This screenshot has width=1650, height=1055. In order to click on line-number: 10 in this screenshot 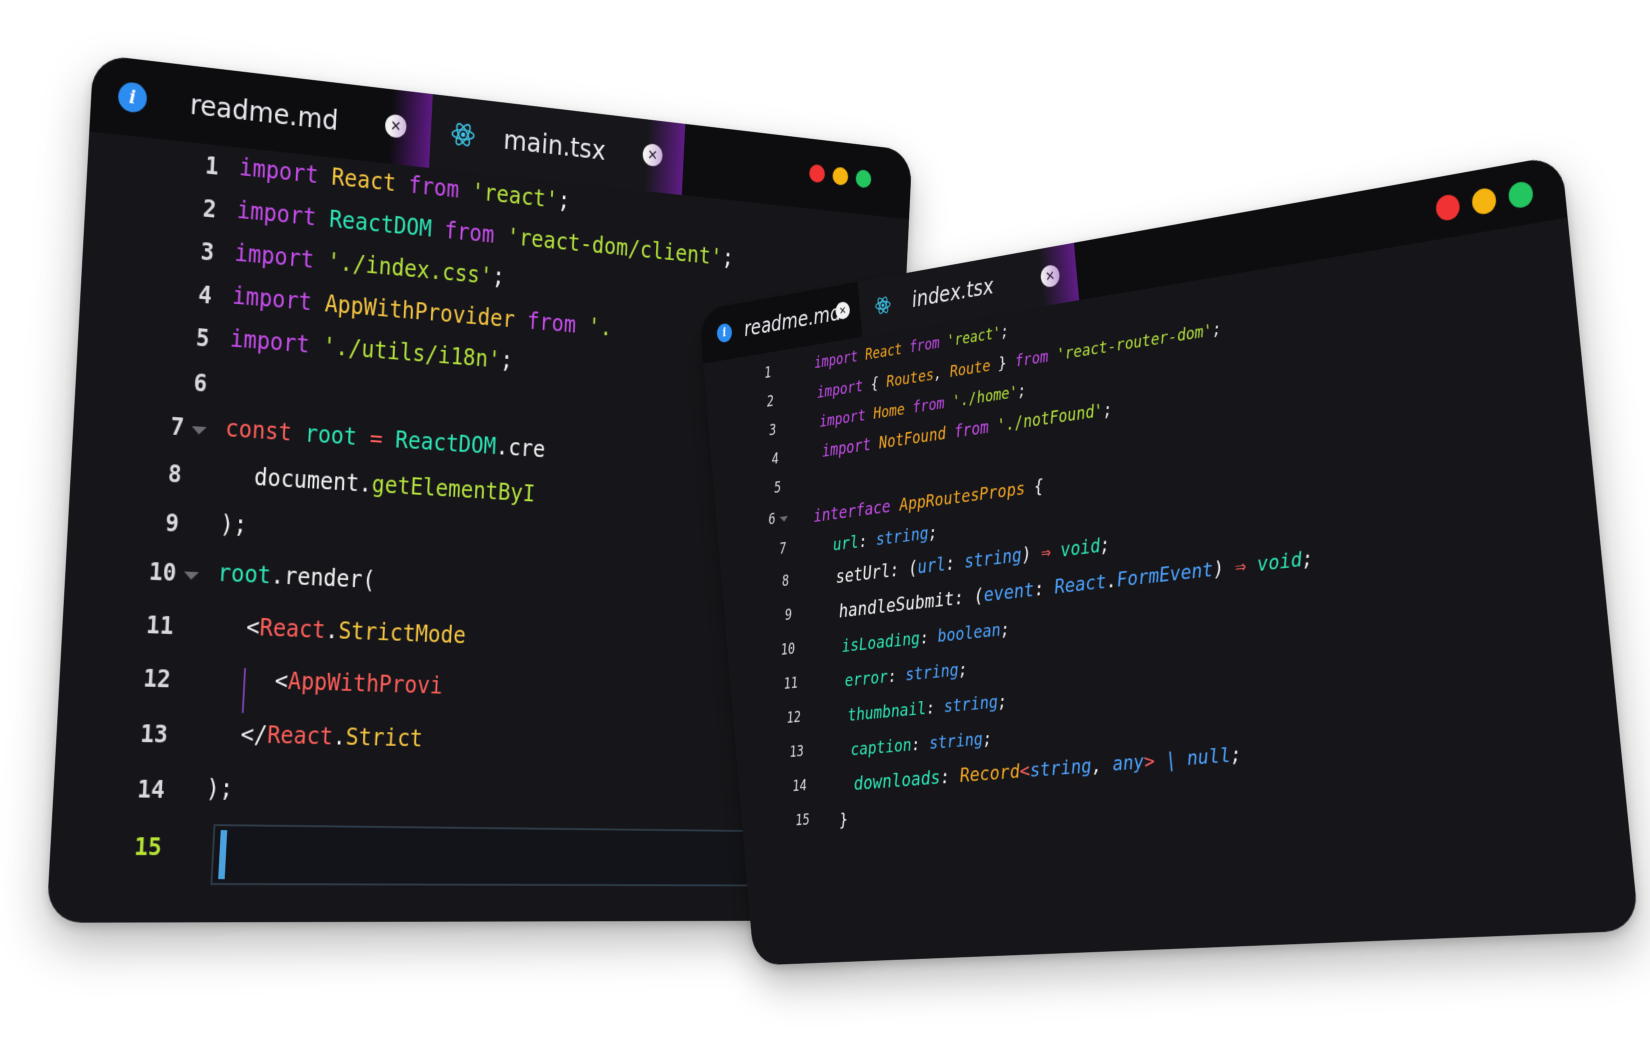, I will do `click(163, 572)`.